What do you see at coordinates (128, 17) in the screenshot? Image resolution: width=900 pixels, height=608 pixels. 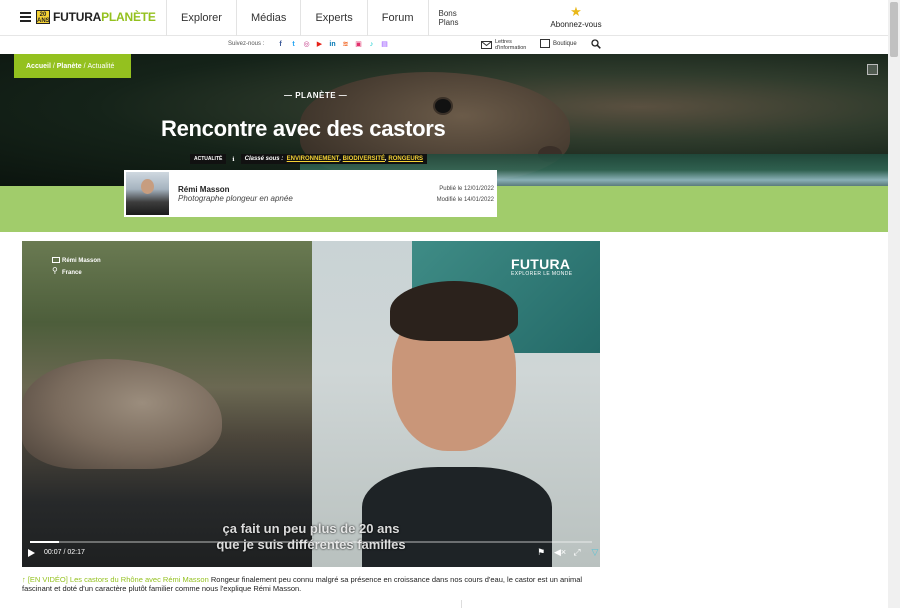 I see `logo-part2: PLANÈTE` at bounding box center [128, 17].